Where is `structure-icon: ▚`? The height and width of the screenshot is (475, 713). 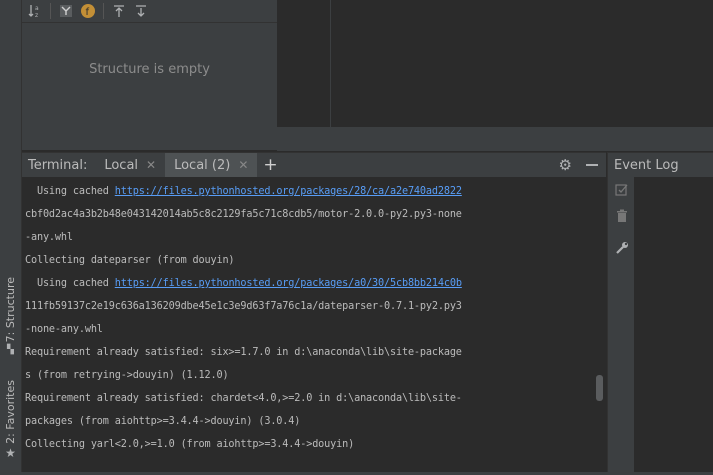
structure-icon: ▚ is located at coordinates (10, 350).